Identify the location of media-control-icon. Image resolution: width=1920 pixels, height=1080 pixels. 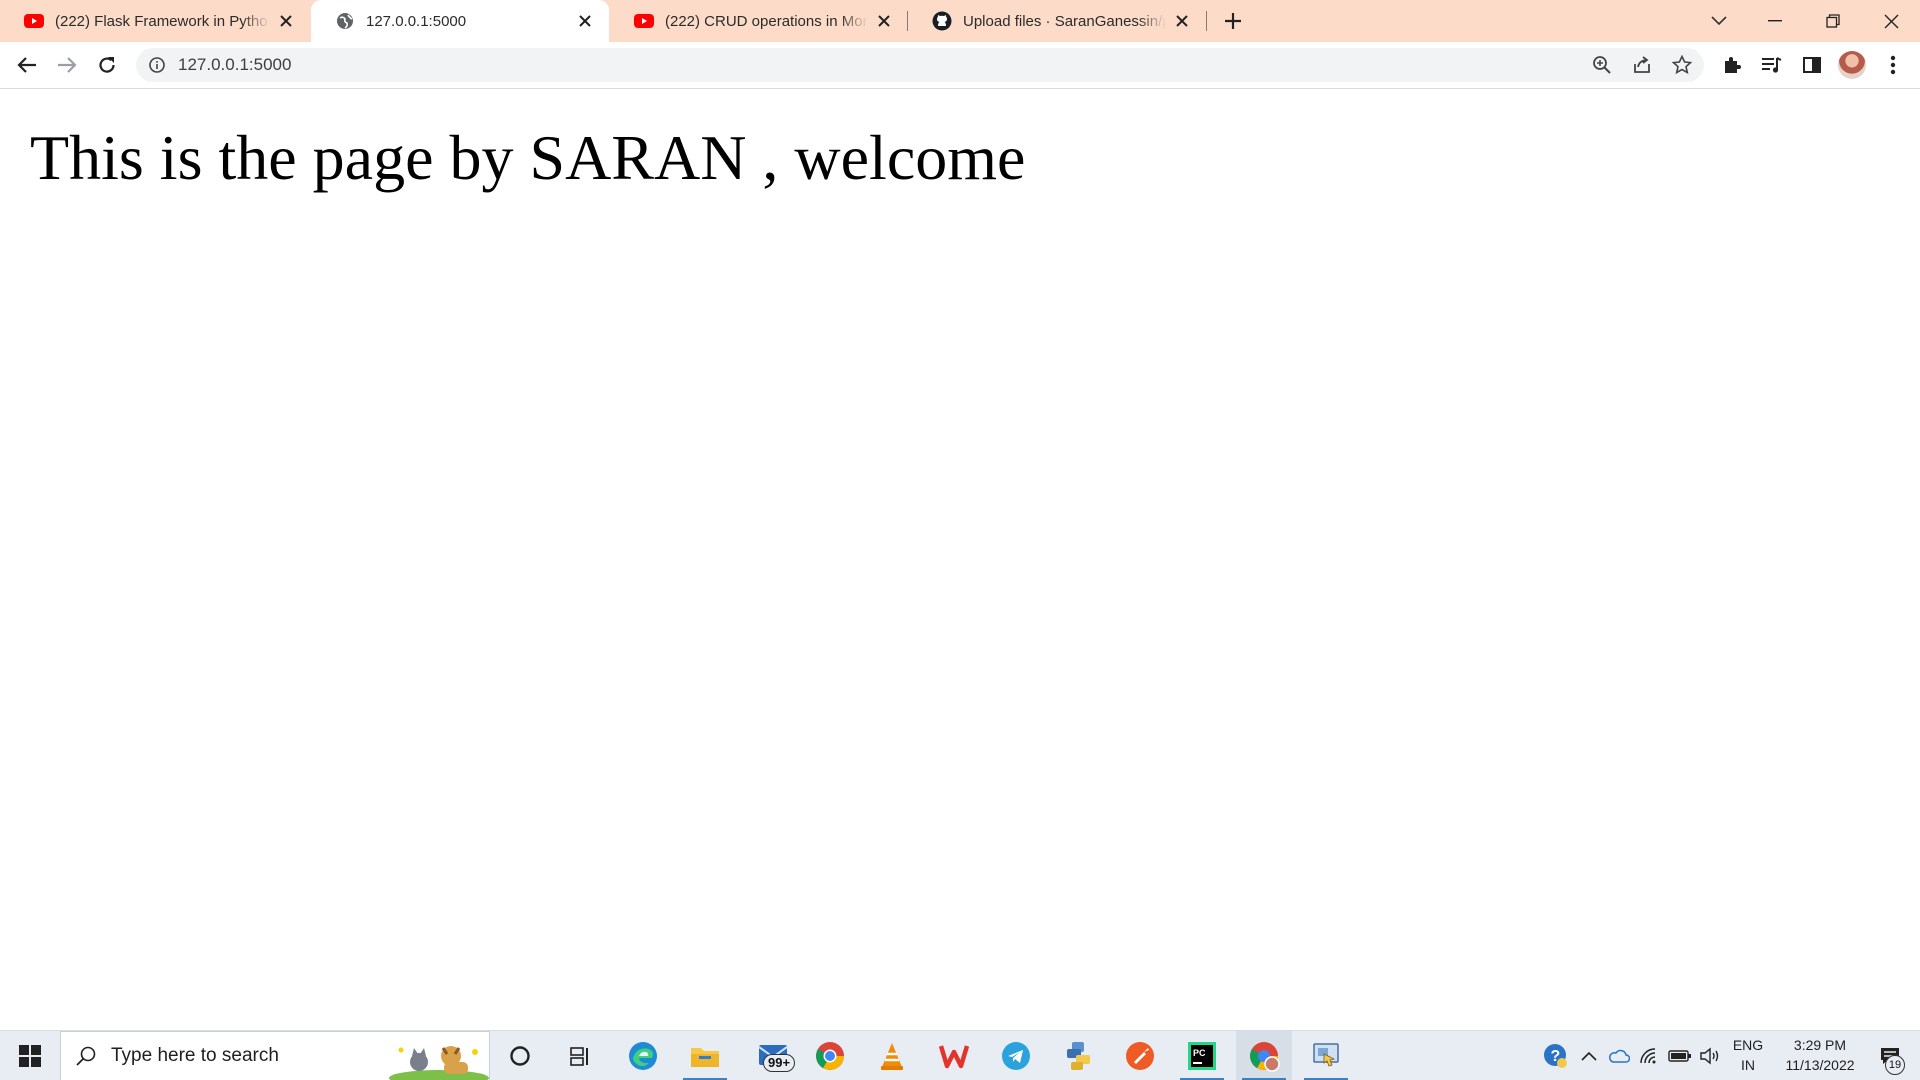
(1772, 65).